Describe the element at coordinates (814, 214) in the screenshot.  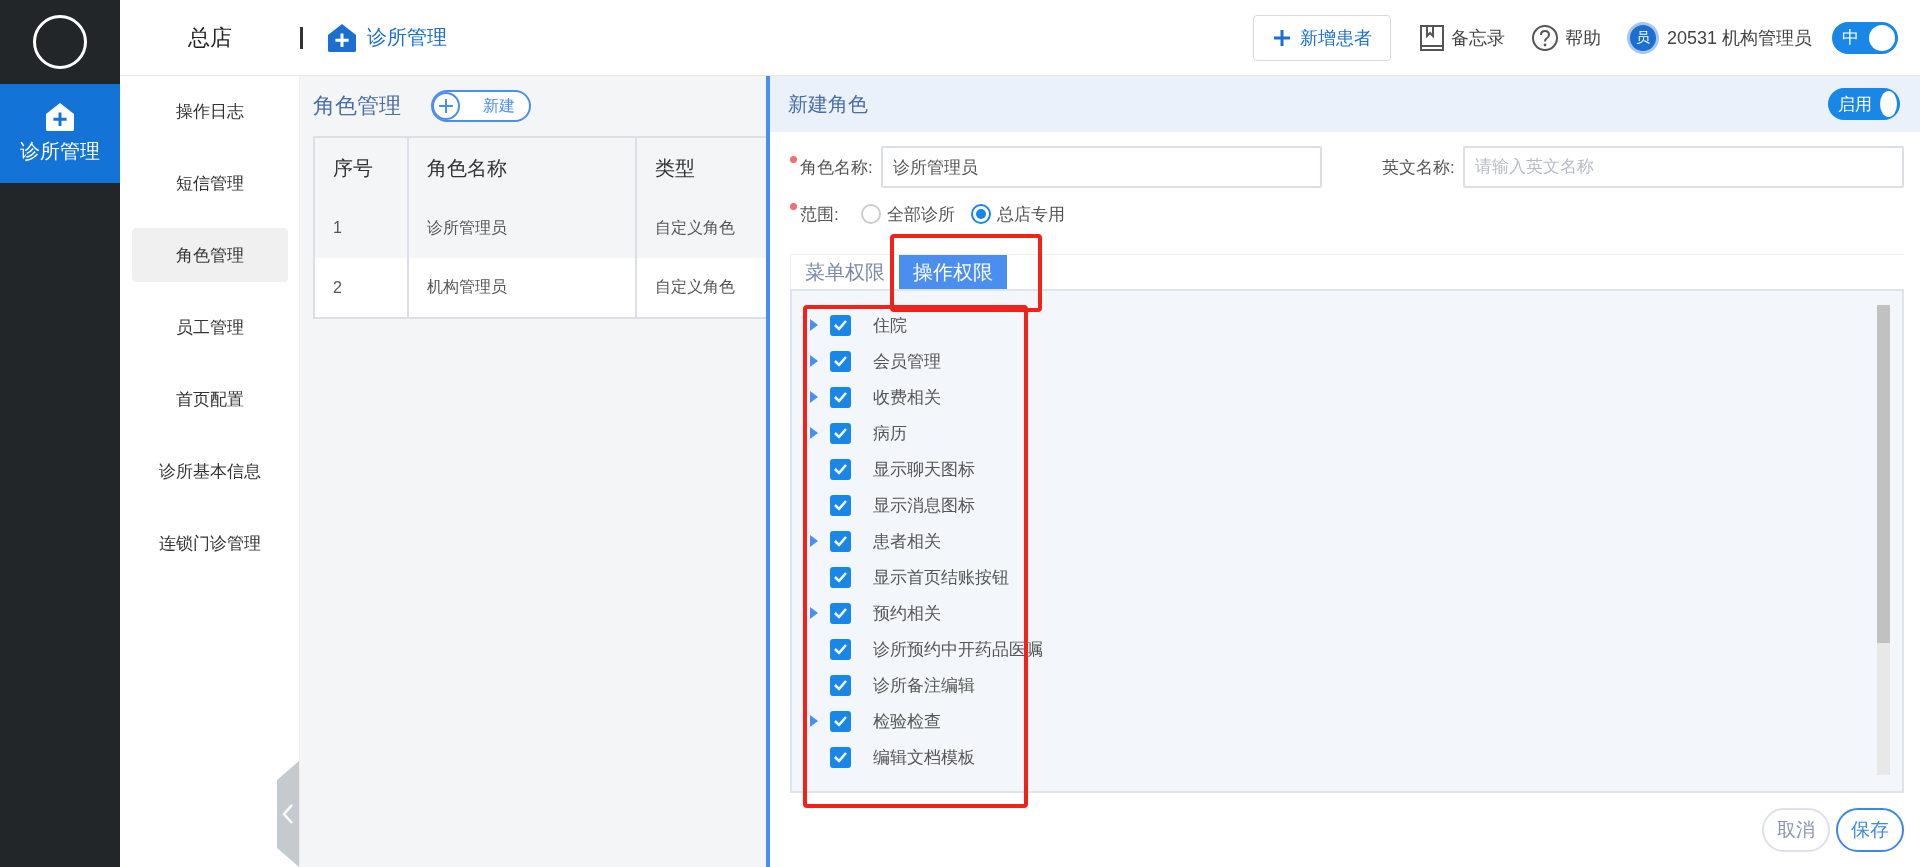
I see `field-label: 范围:` at that location.